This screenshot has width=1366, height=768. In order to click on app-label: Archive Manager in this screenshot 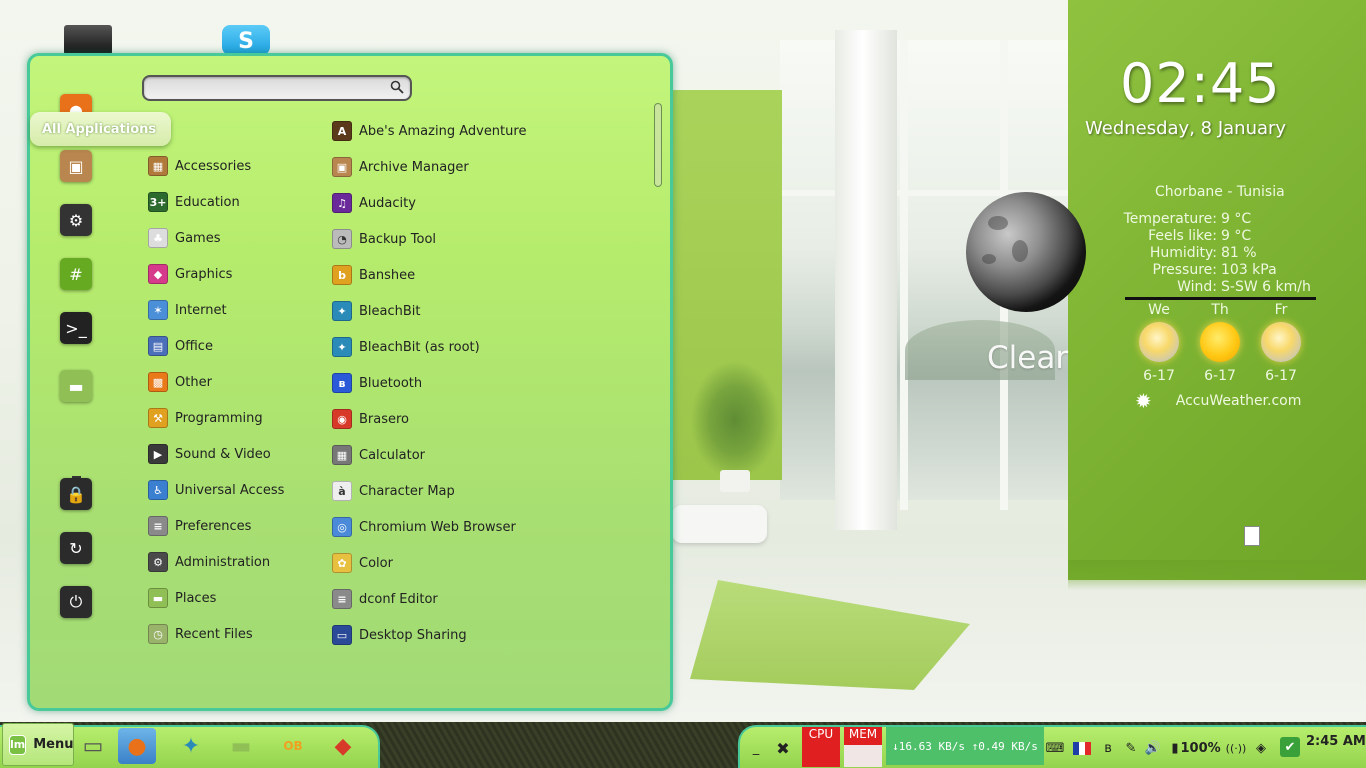, I will do `click(414, 167)`.